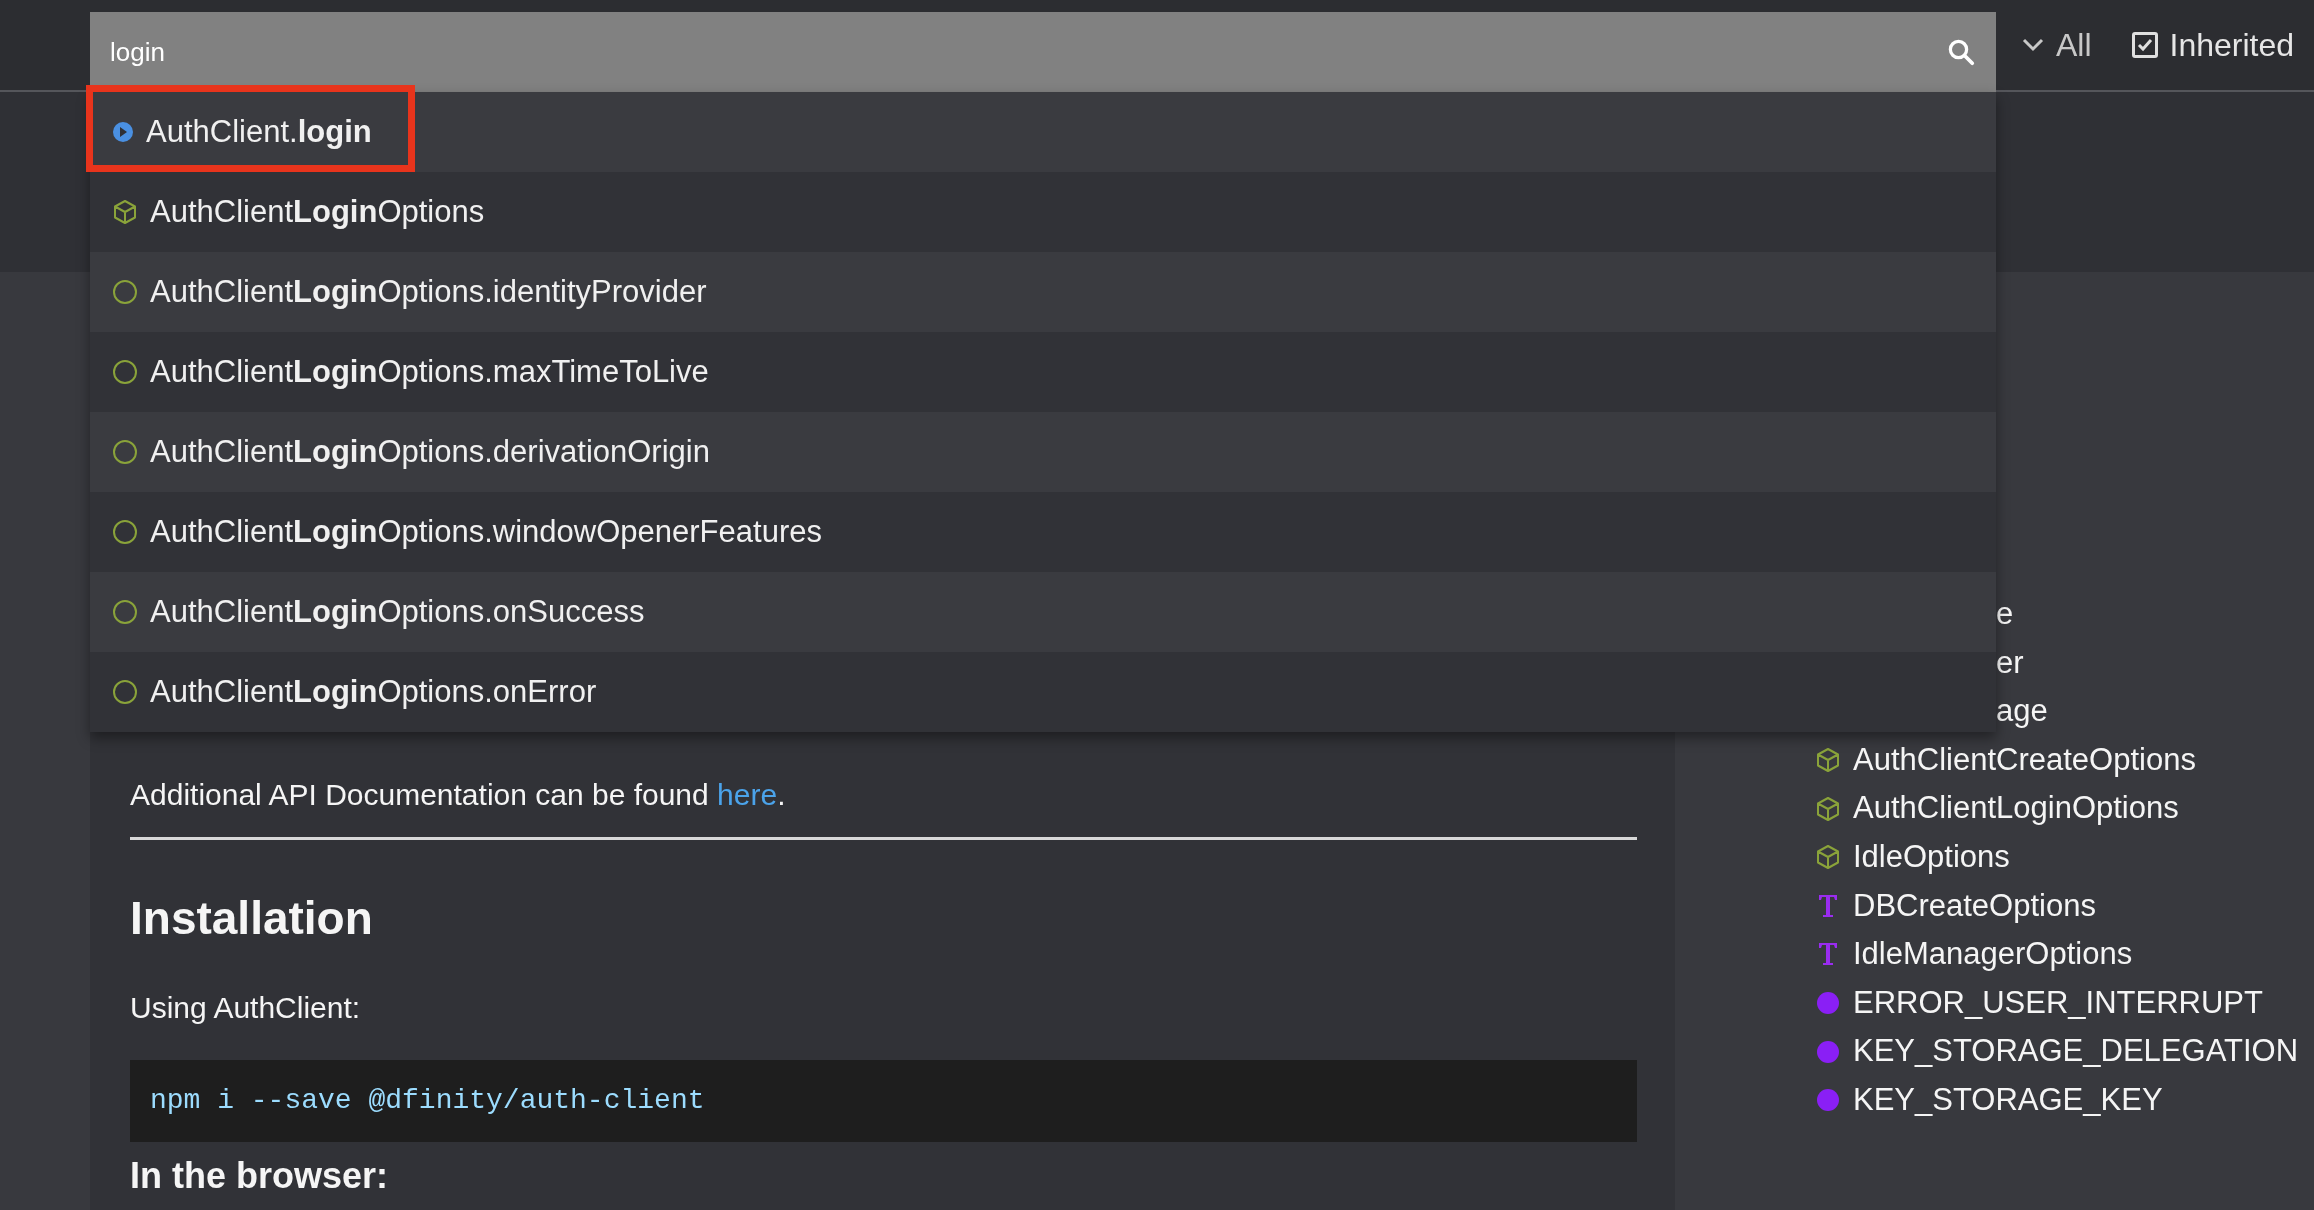  What do you see at coordinates (747, 794) in the screenshot?
I see `here-link: here` at bounding box center [747, 794].